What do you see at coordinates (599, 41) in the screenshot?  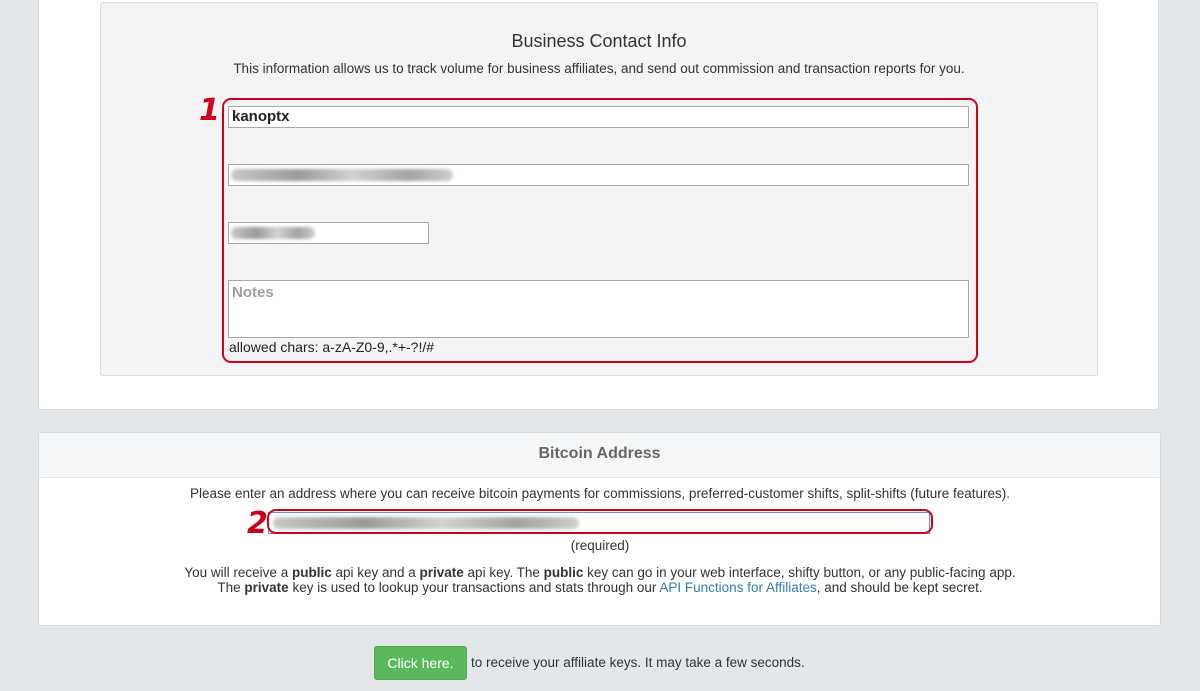 I see `business-title: Business Contact Info` at bounding box center [599, 41].